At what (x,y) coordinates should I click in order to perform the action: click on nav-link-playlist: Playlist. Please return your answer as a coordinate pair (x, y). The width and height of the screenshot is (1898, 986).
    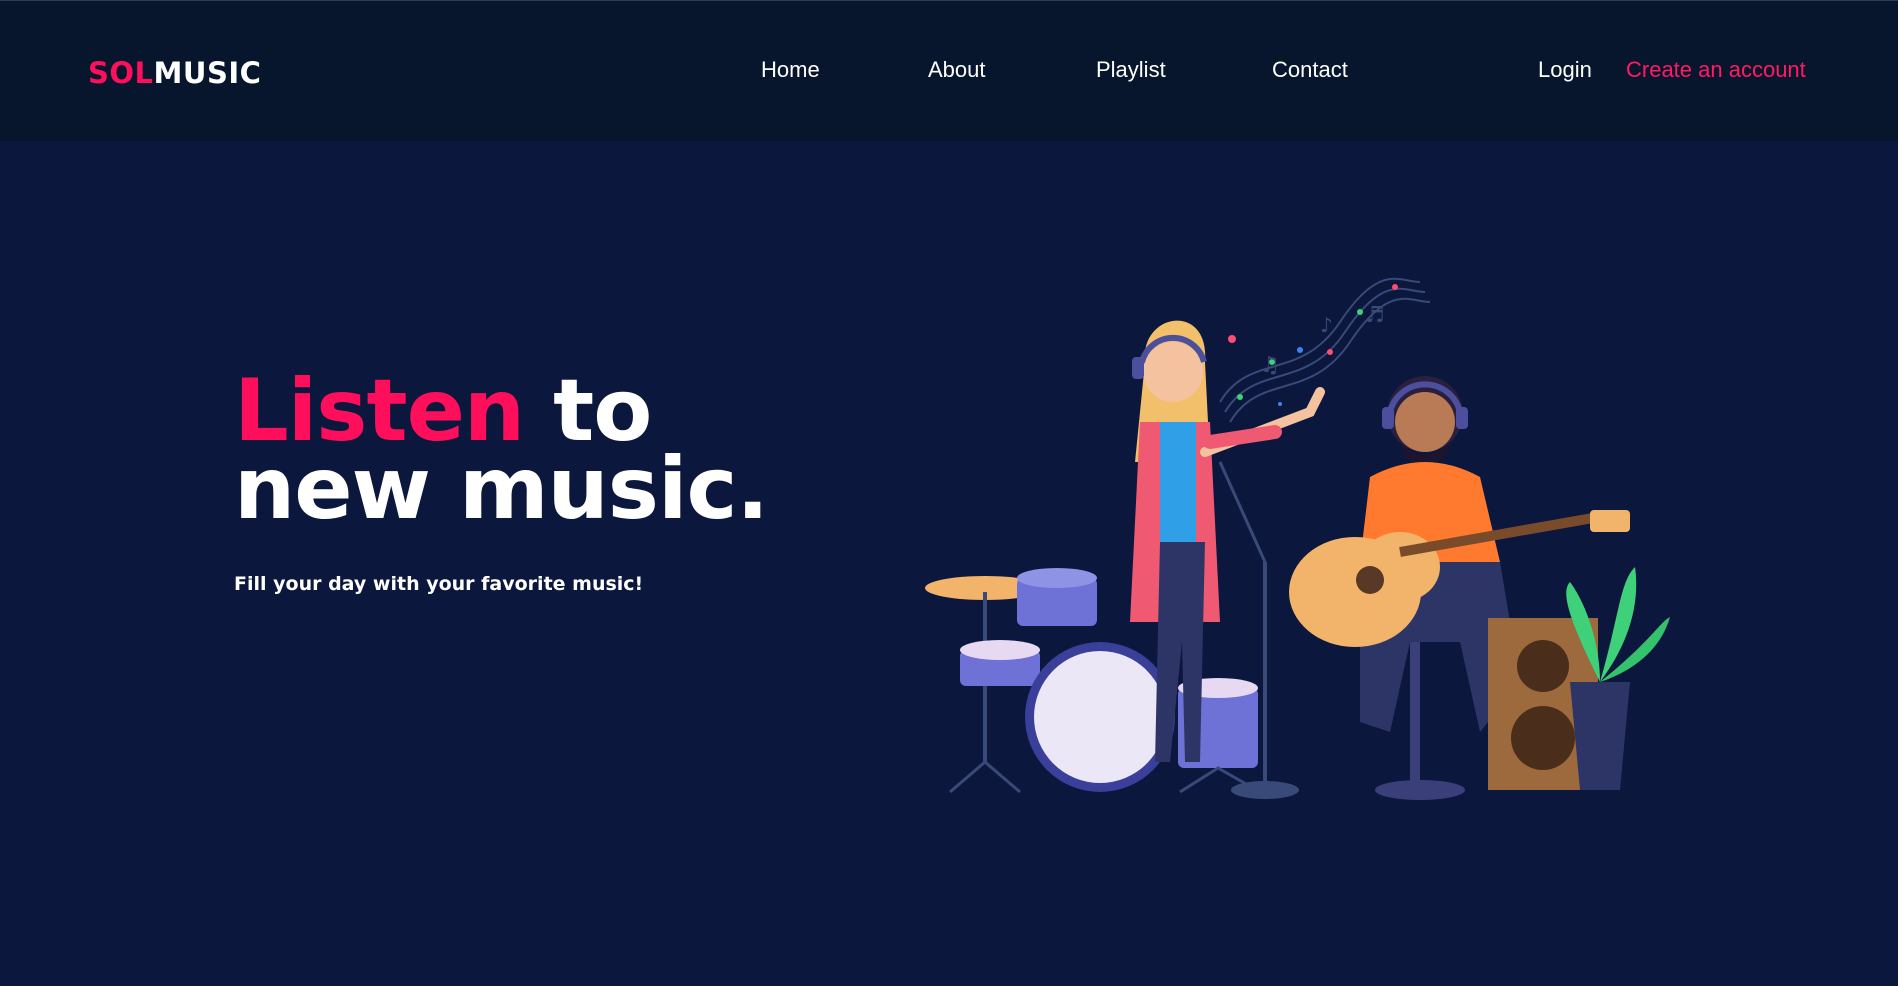
    Looking at the image, I should click on (1131, 70).